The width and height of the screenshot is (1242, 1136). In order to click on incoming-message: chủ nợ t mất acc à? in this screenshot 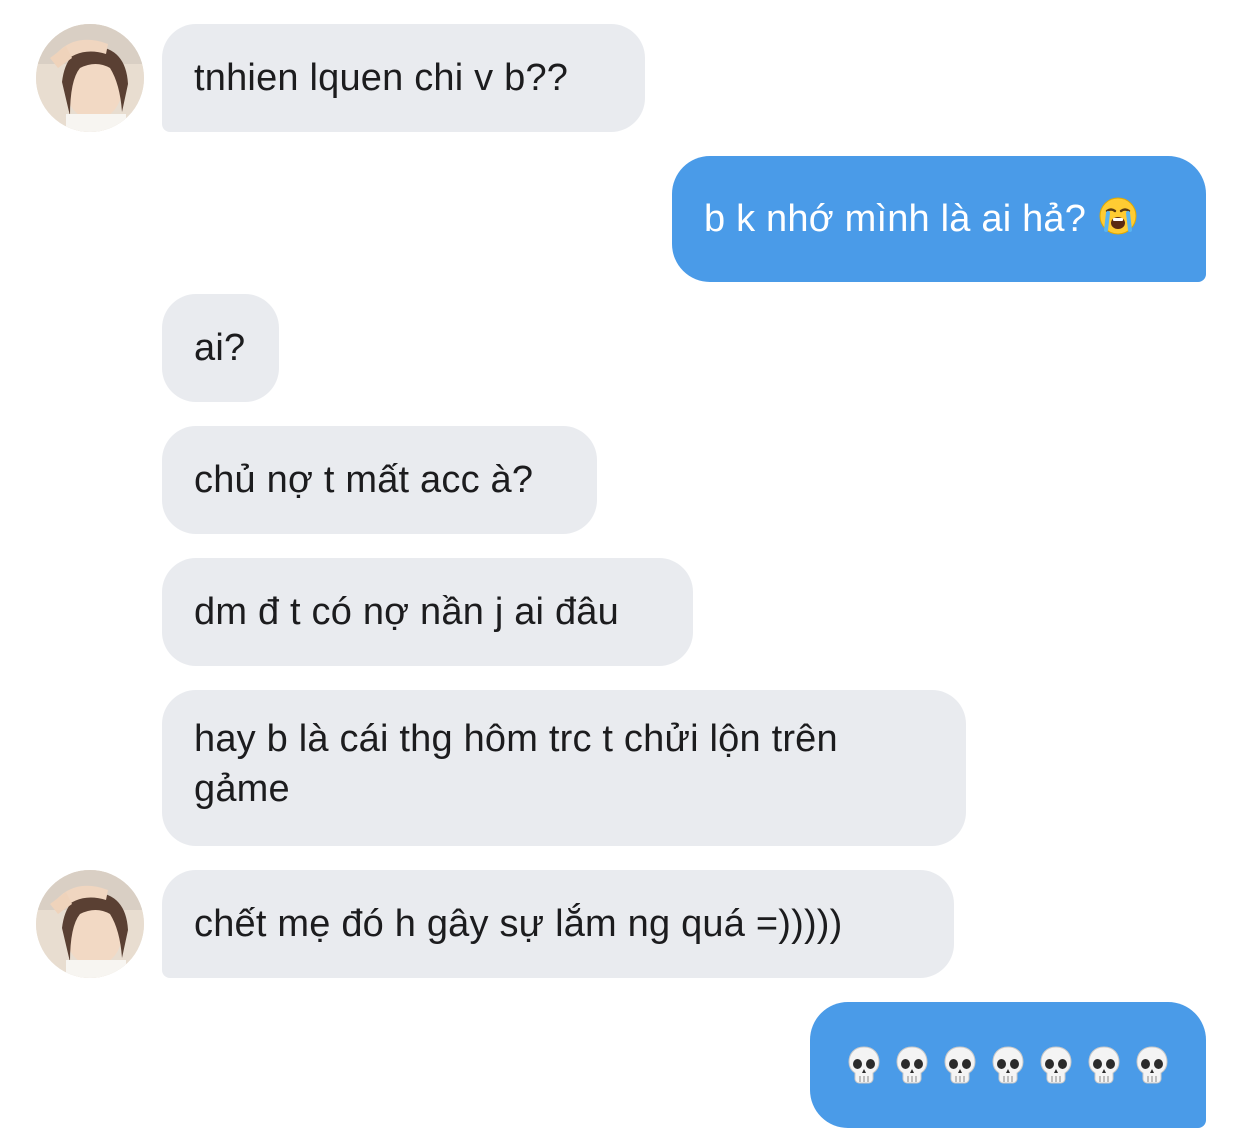, I will do `click(379, 480)`.